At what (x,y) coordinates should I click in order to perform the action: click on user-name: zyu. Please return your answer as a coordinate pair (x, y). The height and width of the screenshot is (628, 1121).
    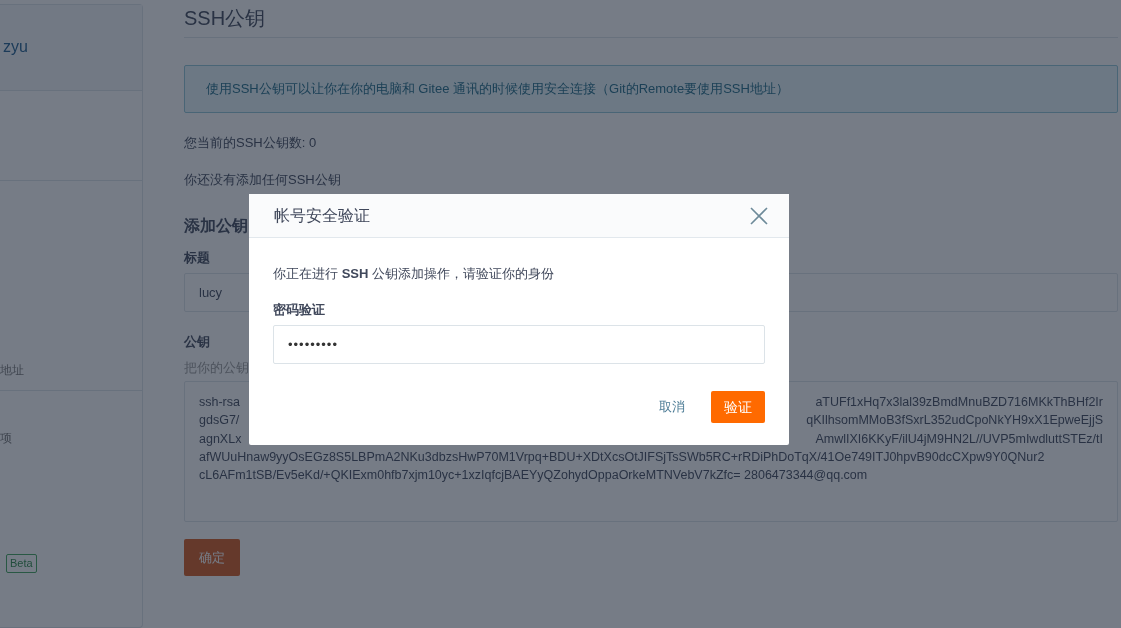
    Looking at the image, I should click on (15, 46).